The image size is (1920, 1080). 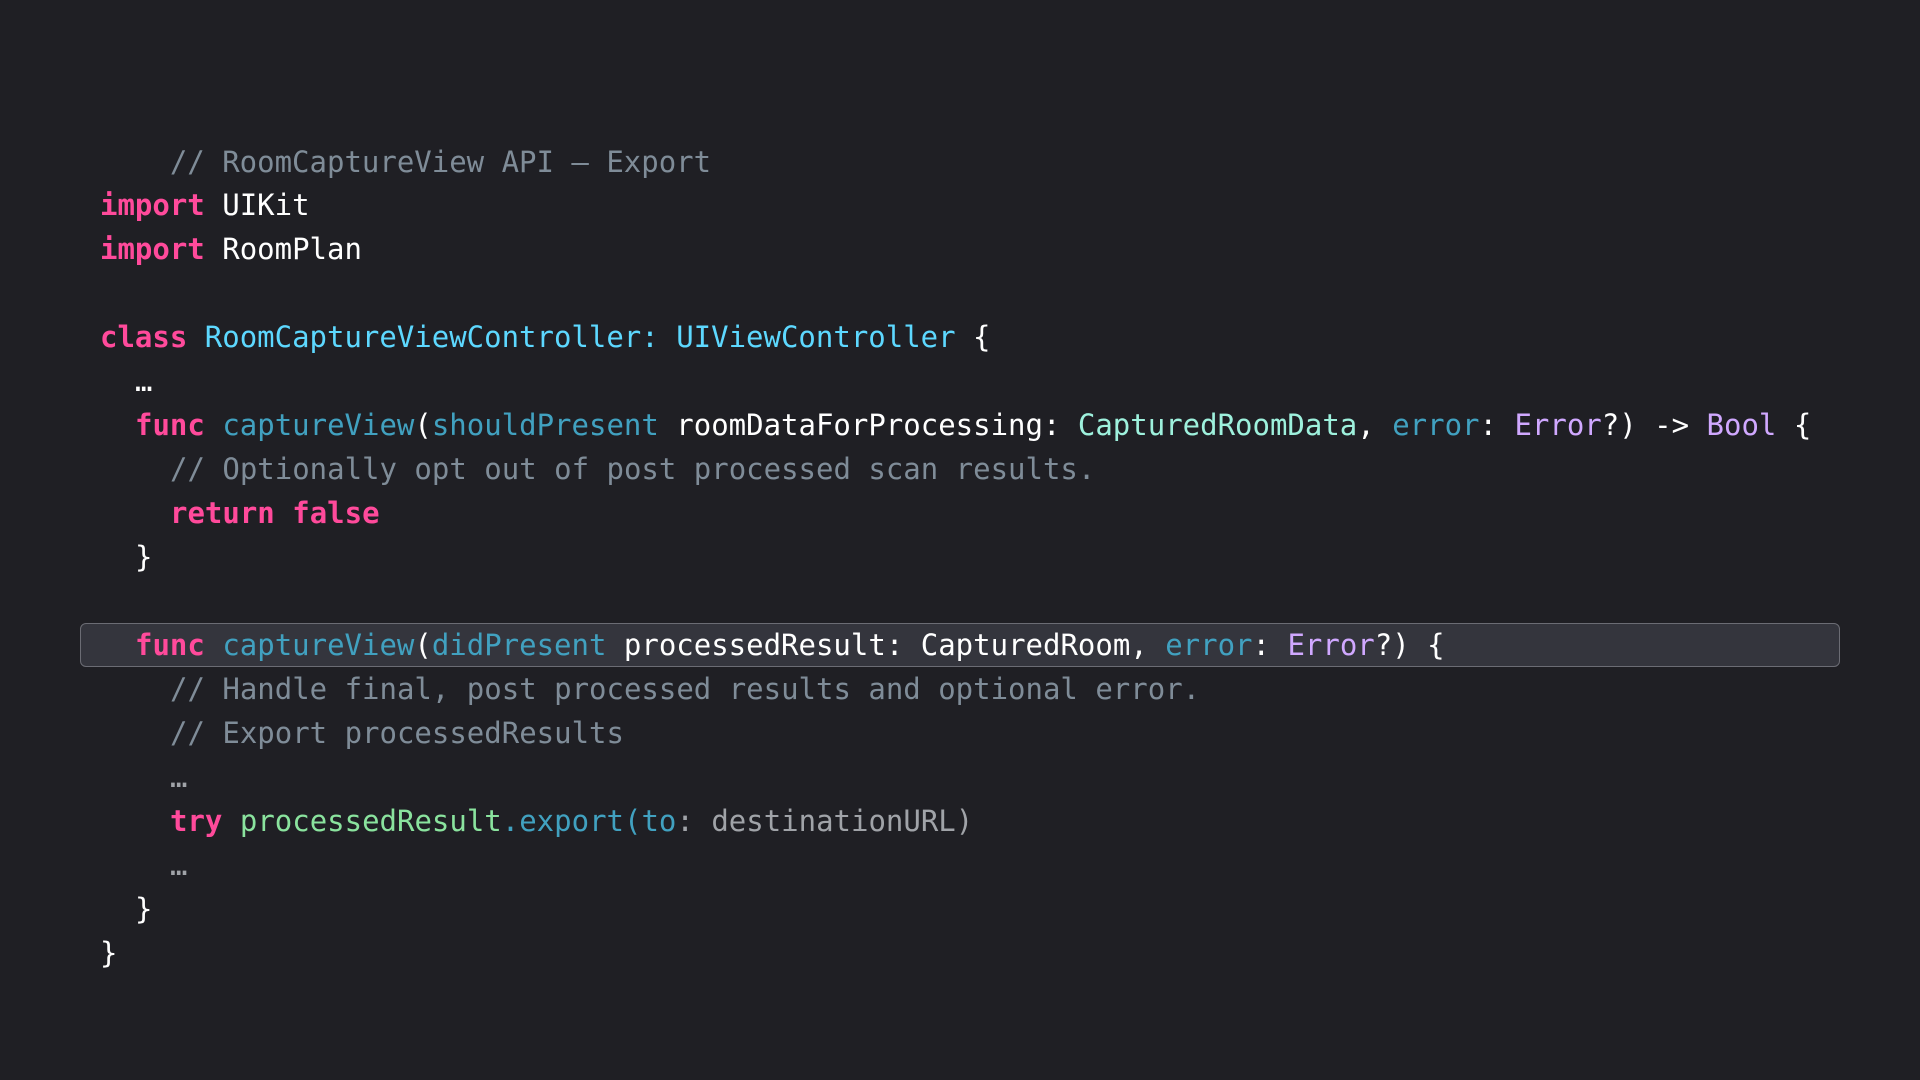 I want to click on func-did-present-close-line: }, so click(x=126, y=909).